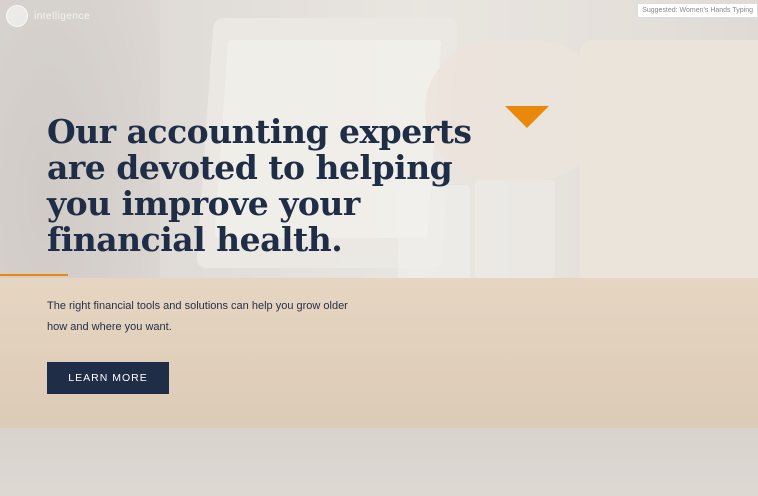 The image size is (758, 496). Describe the element at coordinates (108, 378) in the screenshot. I see `learn-more-button: LEARN MORE` at that location.